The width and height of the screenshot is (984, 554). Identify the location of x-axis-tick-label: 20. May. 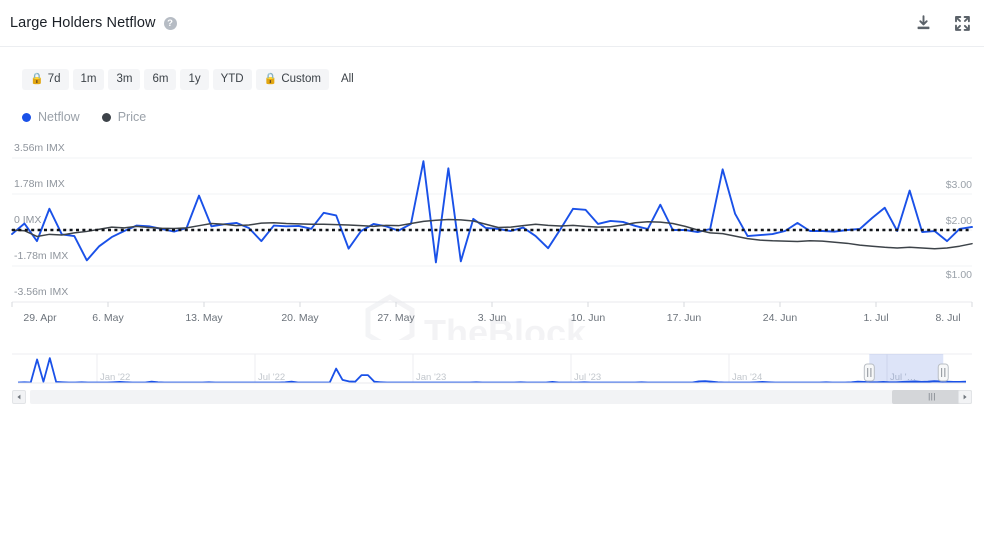
(300, 318).